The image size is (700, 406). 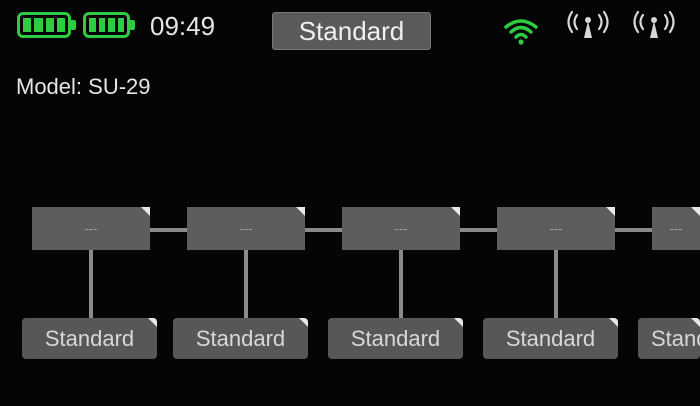 I want to click on wifi-icon, so click(x=521, y=32).